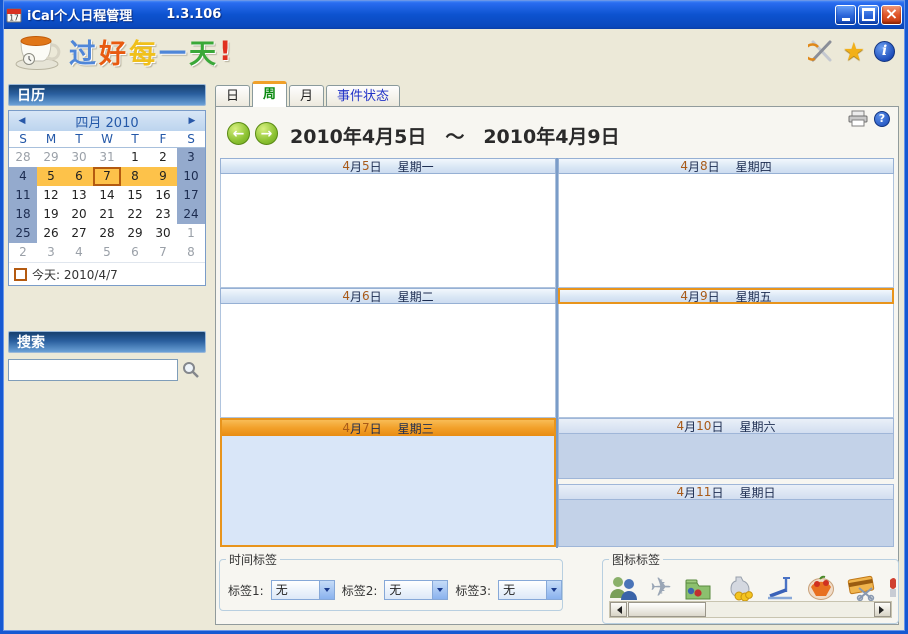  Describe the element at coordinates (388, 166) in the screenshot. I see `day-header-mon: 4 月 5 日星期一` at that location.